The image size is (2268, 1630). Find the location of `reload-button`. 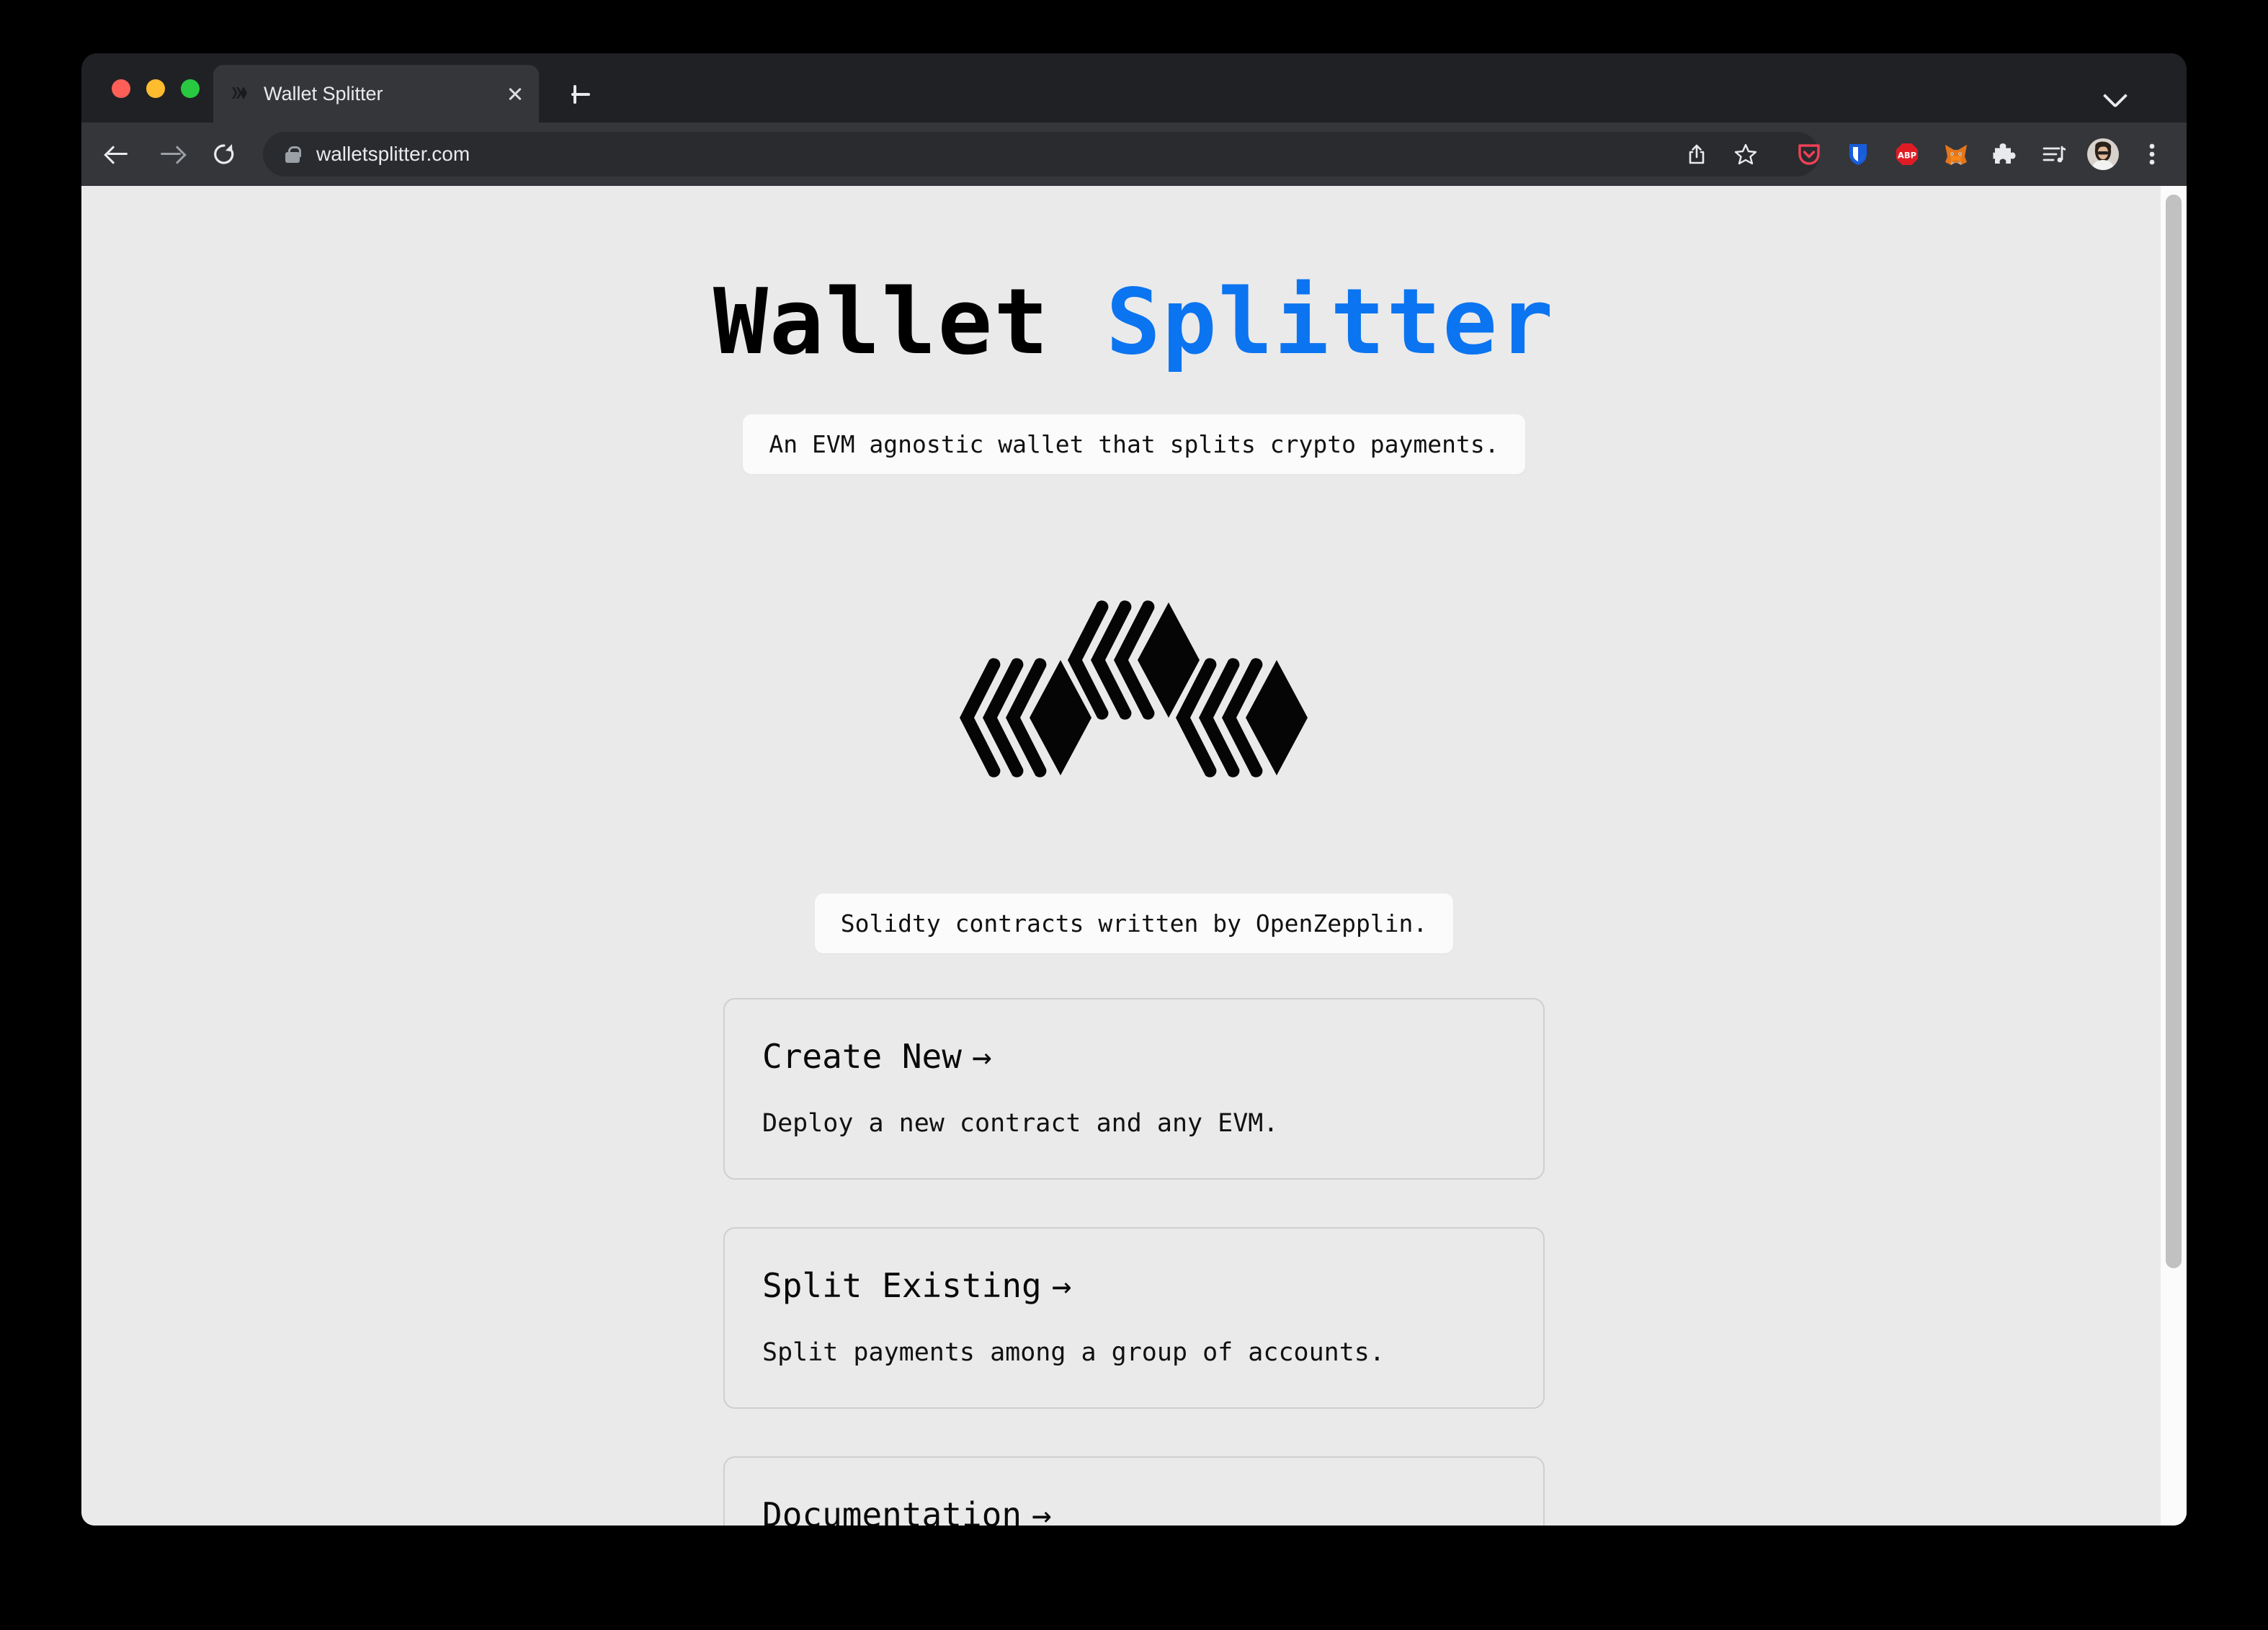

reload-button is located at coordinates (224, 155).